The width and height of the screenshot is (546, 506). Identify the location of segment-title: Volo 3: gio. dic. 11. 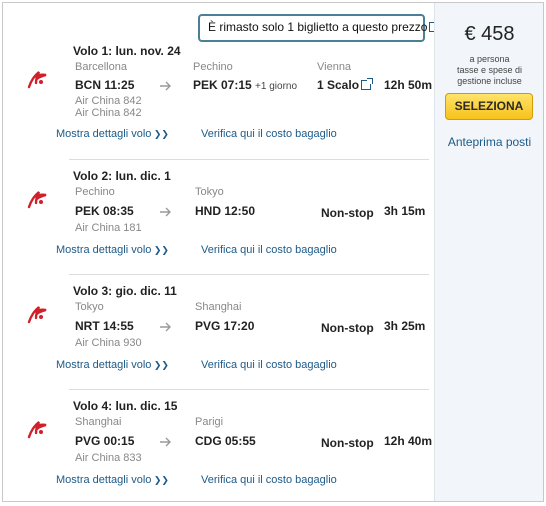
(125, 291).